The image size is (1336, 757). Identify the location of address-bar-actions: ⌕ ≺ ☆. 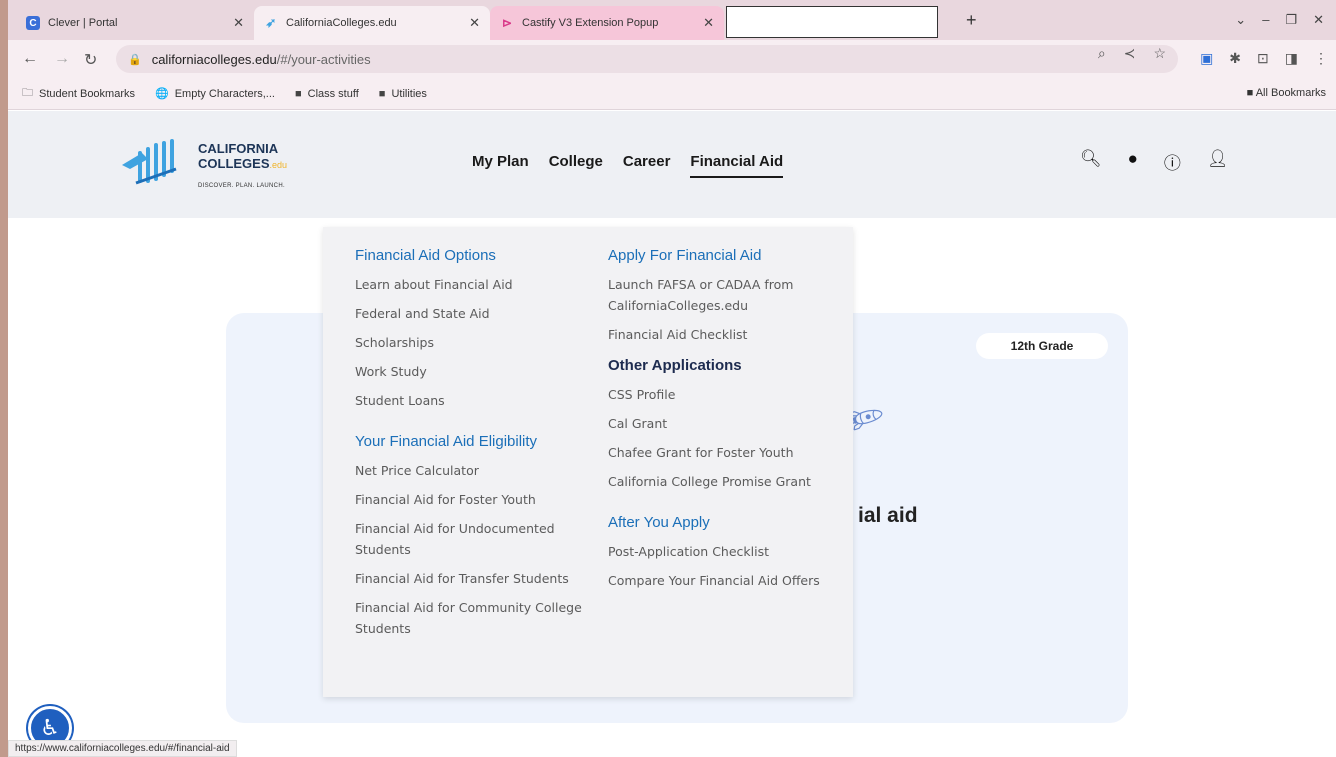
(1132, 53).